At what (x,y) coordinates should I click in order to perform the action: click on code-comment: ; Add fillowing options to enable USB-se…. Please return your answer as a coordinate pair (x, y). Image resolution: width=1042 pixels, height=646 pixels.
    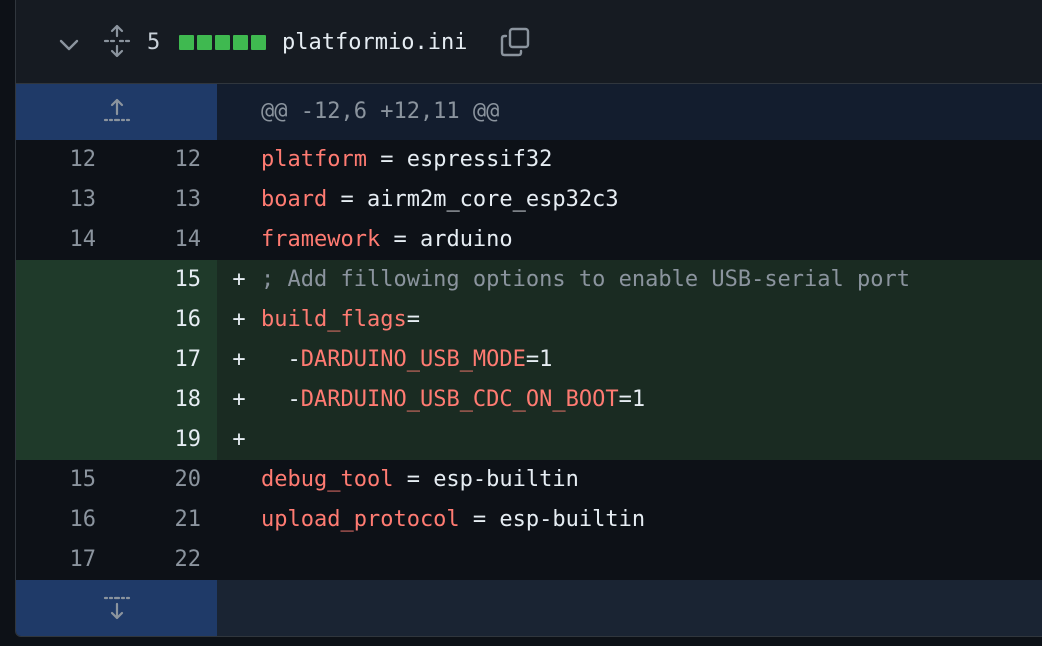
    Looking at the image, I should click on (586, 279).